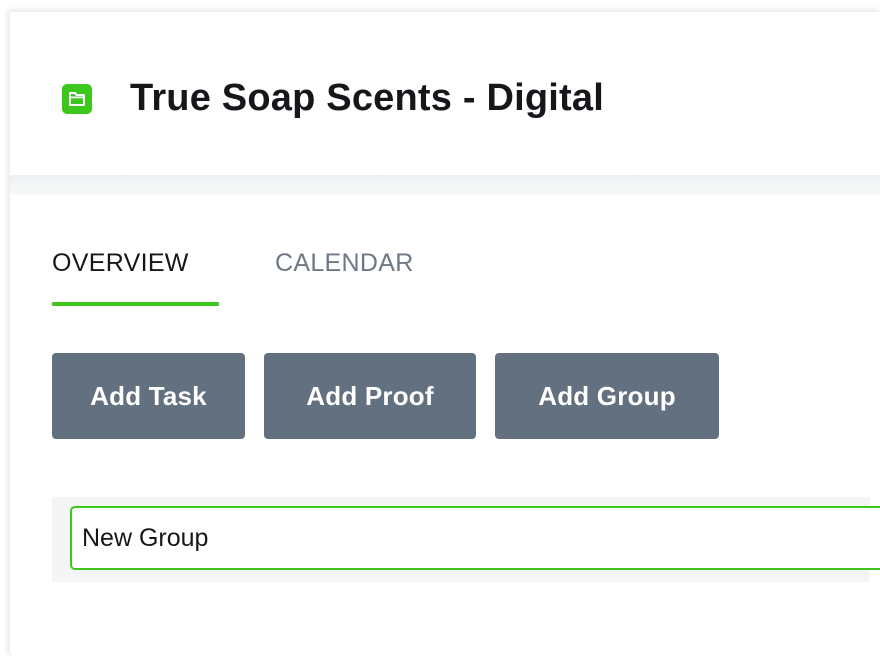  I want to click on active-tab-indicator, so click(135, 304).